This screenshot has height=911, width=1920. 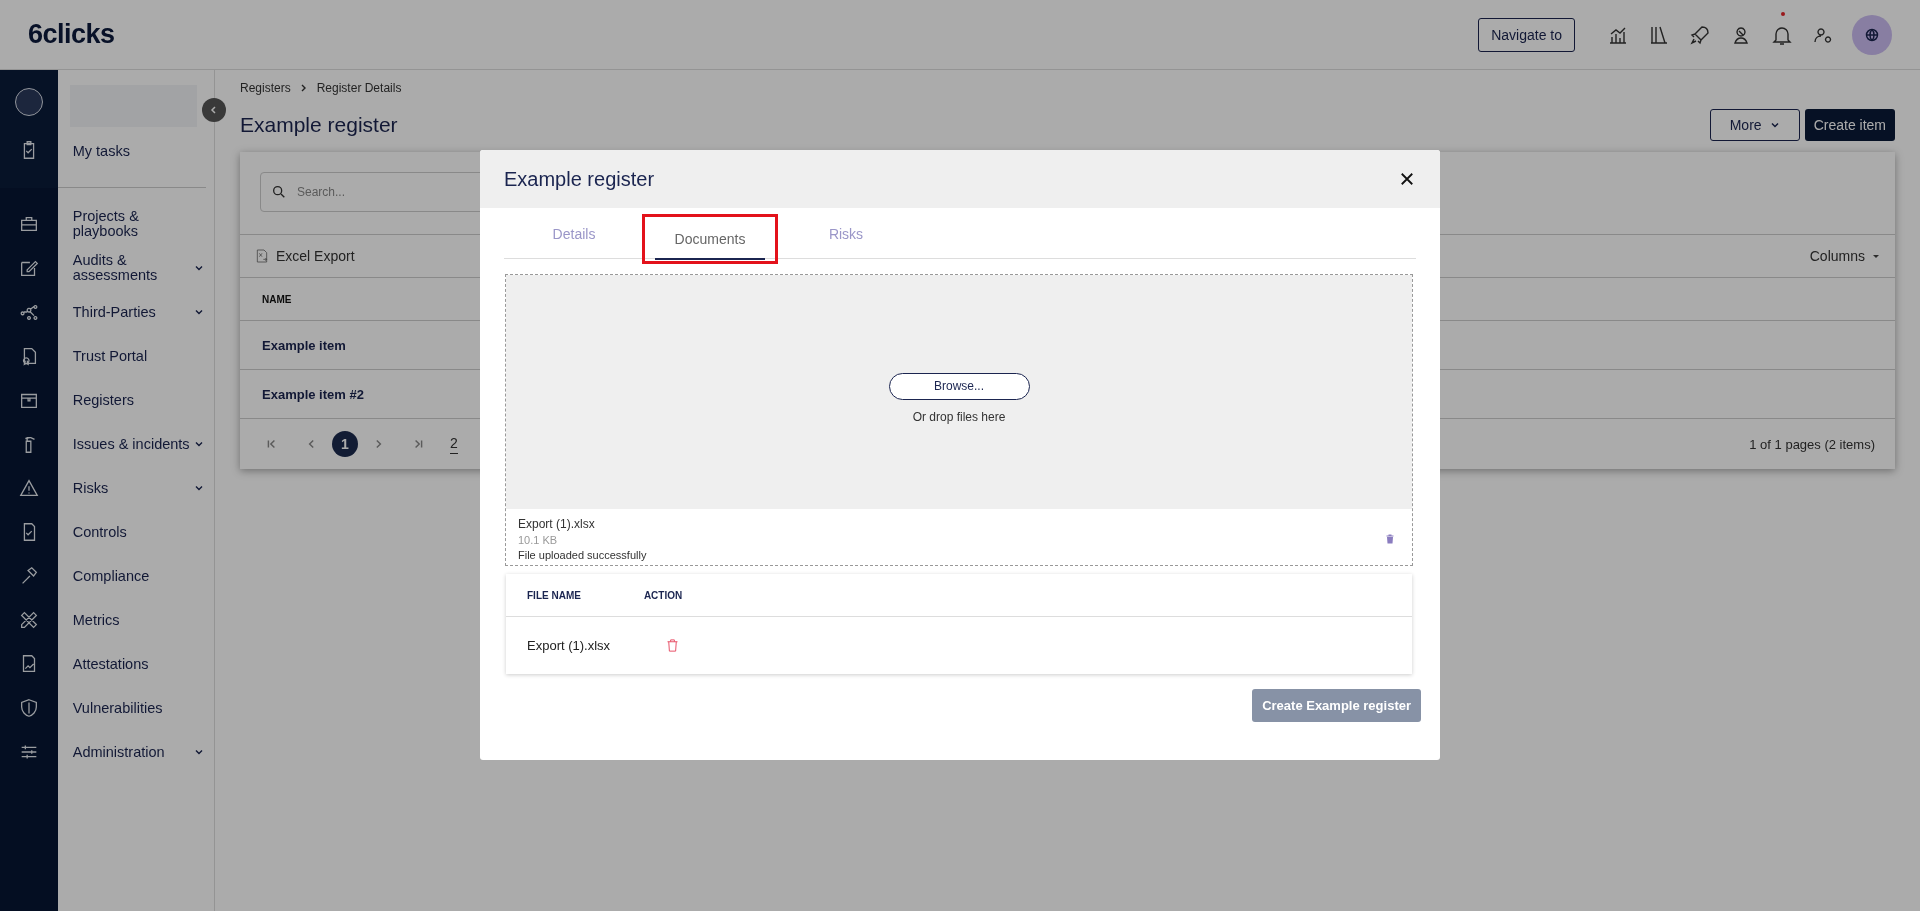 What do you see at coordinates (110, 664) in the screenshot?
I see `nav-item: Attestations` at bounding box center [110, 664].